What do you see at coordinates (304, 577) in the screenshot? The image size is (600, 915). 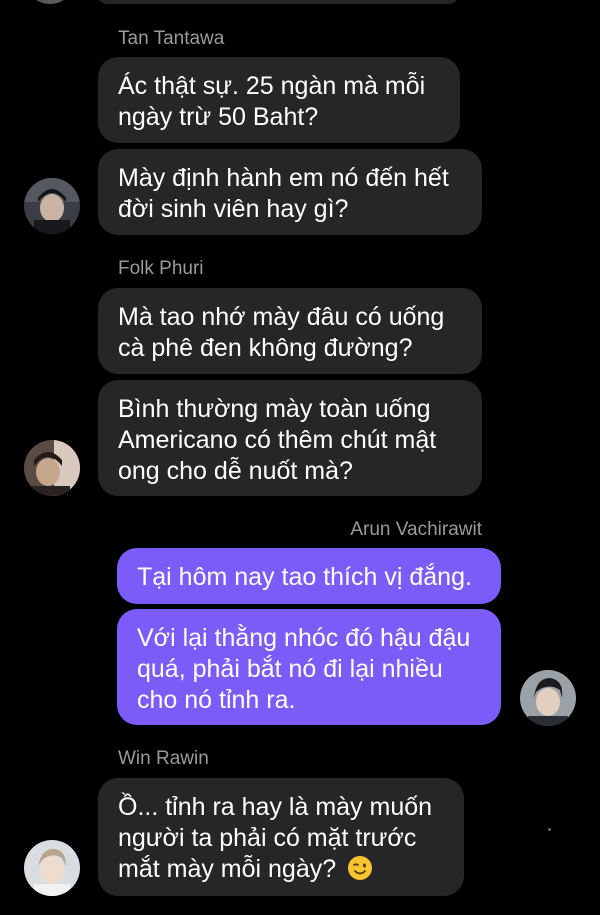 I see `message-text: Tại hôm nay tao thích vị đắng.` at bounding box center [304, 577].